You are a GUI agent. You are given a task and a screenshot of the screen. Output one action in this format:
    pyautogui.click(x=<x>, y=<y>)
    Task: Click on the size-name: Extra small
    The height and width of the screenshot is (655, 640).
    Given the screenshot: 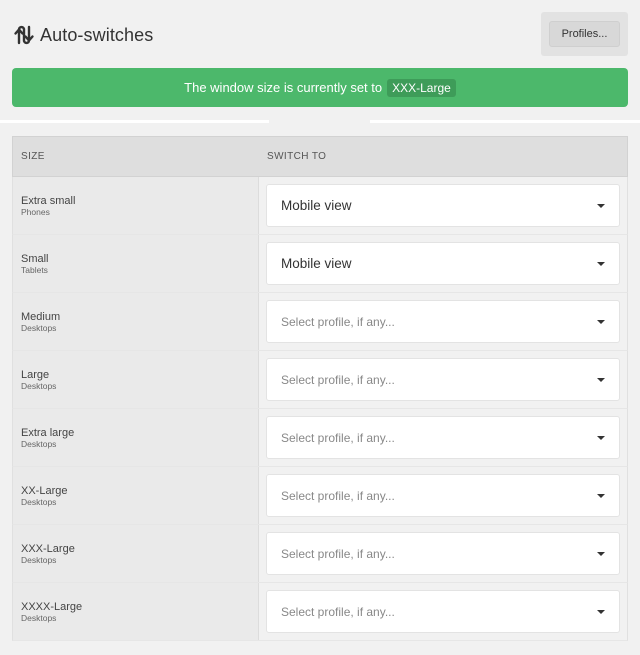 What is the action you would take?
    pyautogui.click(x=48, y=200)
    